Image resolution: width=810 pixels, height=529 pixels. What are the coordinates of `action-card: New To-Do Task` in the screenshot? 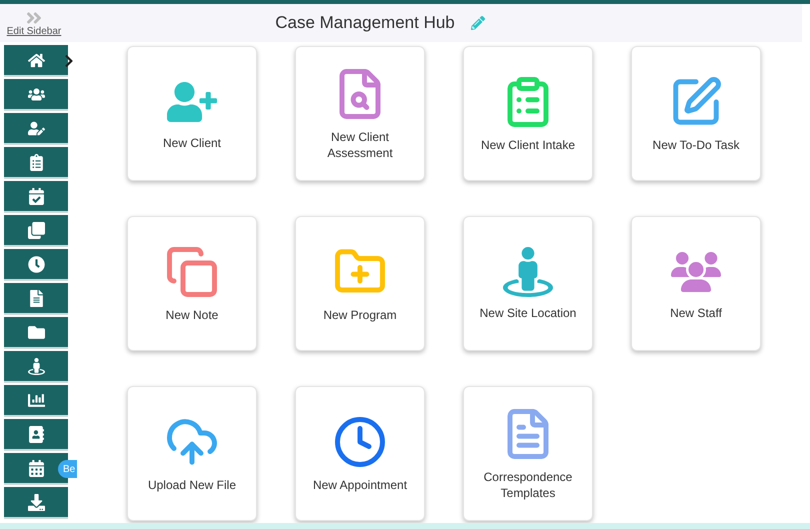 It's located at (696, 113).